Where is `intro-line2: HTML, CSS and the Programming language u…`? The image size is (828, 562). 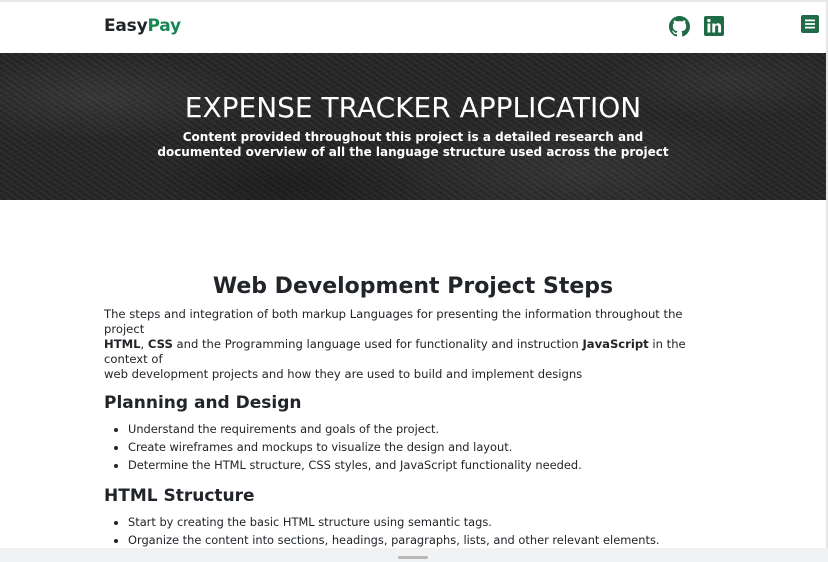 intro-line2: HTML, CSS and the Programming language u… is located at coordinates (414, 352).